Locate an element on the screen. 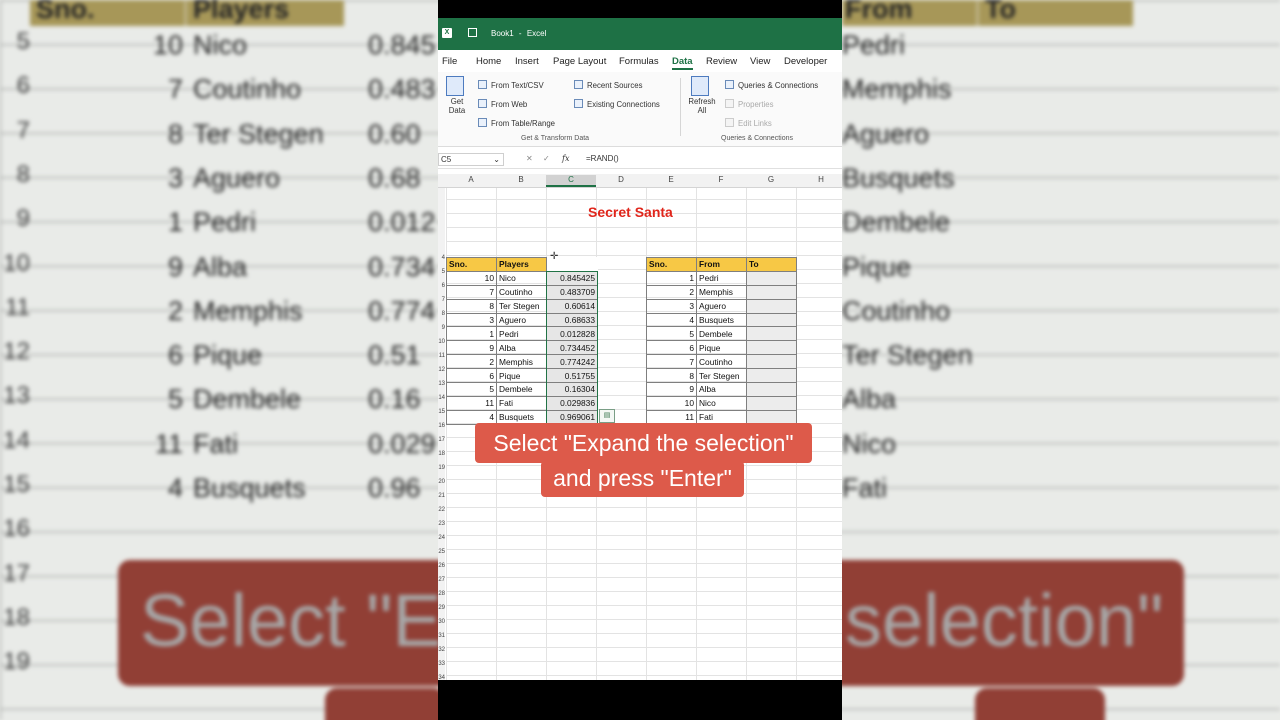 The image size is (1280, 720). row-header: 16 is located at coordinates (441, 426).